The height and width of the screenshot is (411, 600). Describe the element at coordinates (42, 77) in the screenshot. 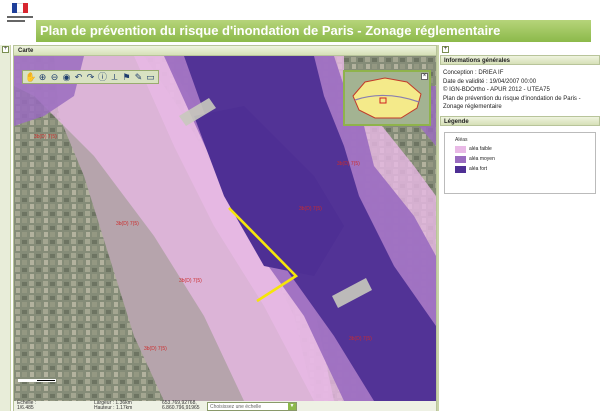

I see `zoom-in-box-icon: ⊕` at that location.